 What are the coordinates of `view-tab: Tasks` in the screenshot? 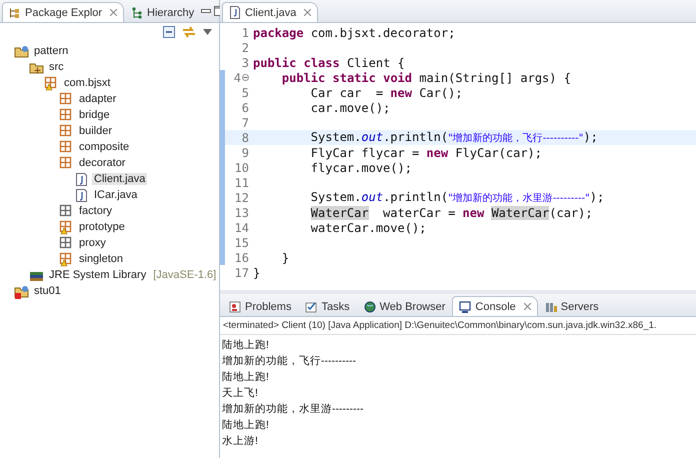 It's located at (327, 306).